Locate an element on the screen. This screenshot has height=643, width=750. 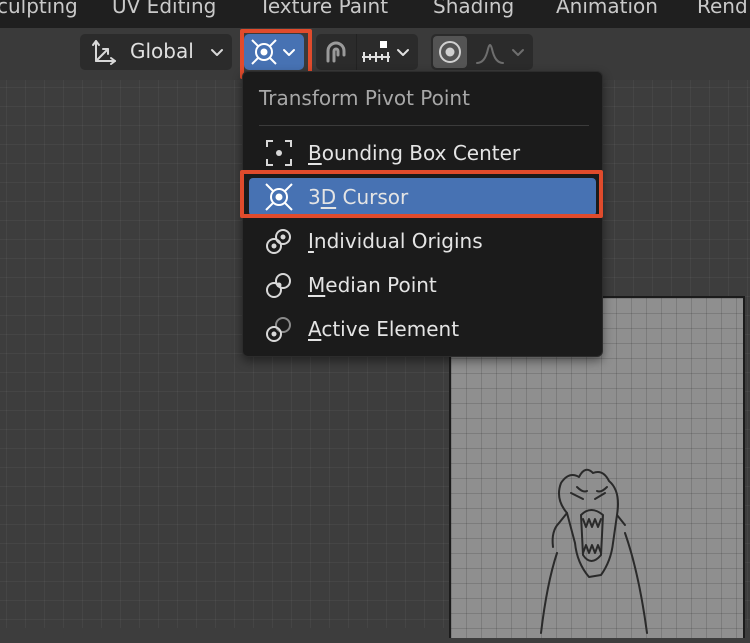
transform-orientation-dropdown: Global is located at coordinates (156, 52).